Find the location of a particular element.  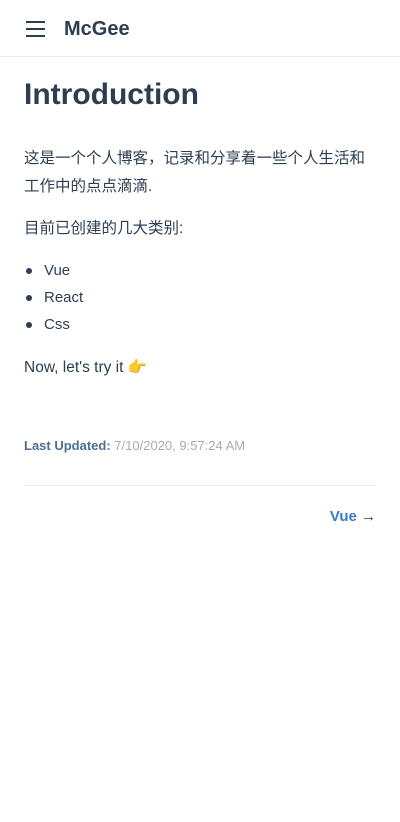

last-updated-time: 7/10/2020, 9:57:24 AM is located at coordinates (180, 445).